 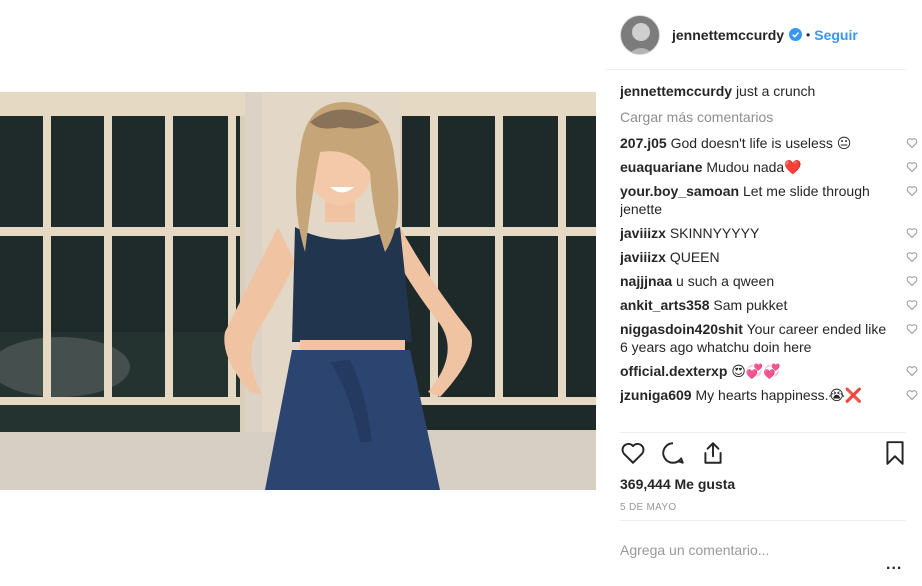 I want to click on header-username: jennettemccurdy, so click(x=728, y=35).